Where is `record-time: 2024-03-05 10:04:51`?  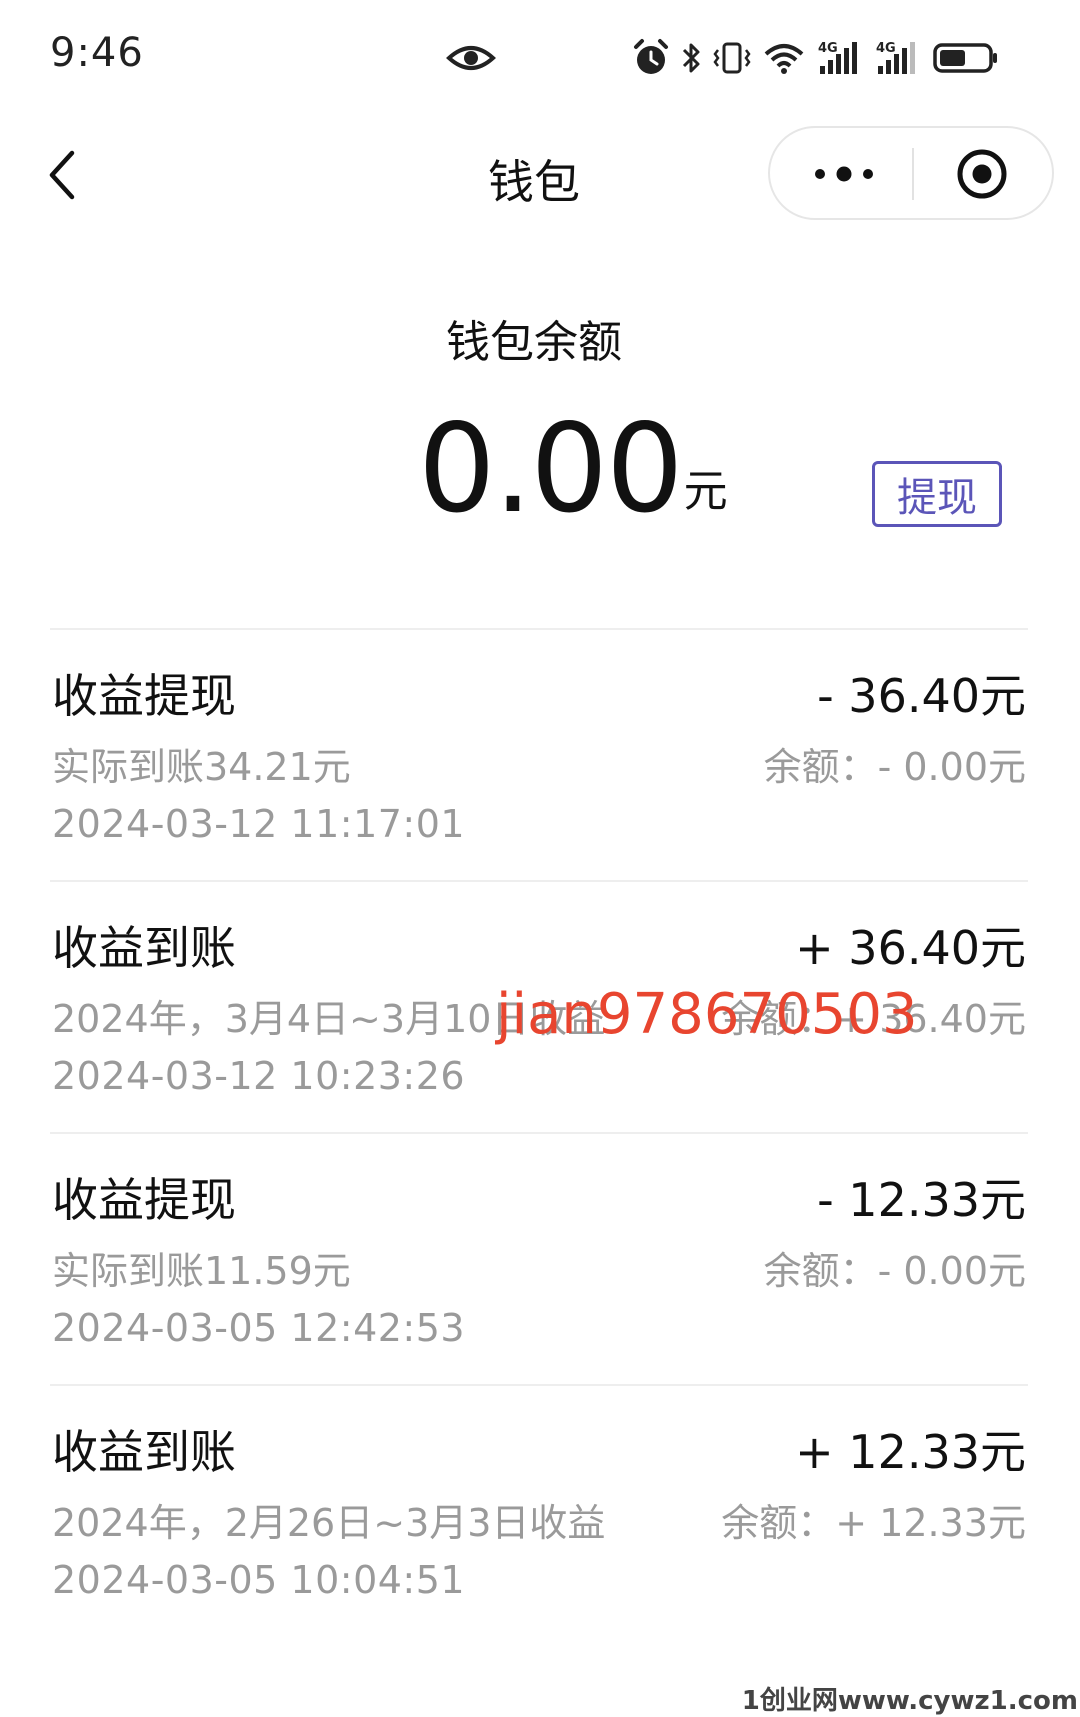 record-time: 2024-03-05 10:04:51 is located at coordinates (259, 1580).